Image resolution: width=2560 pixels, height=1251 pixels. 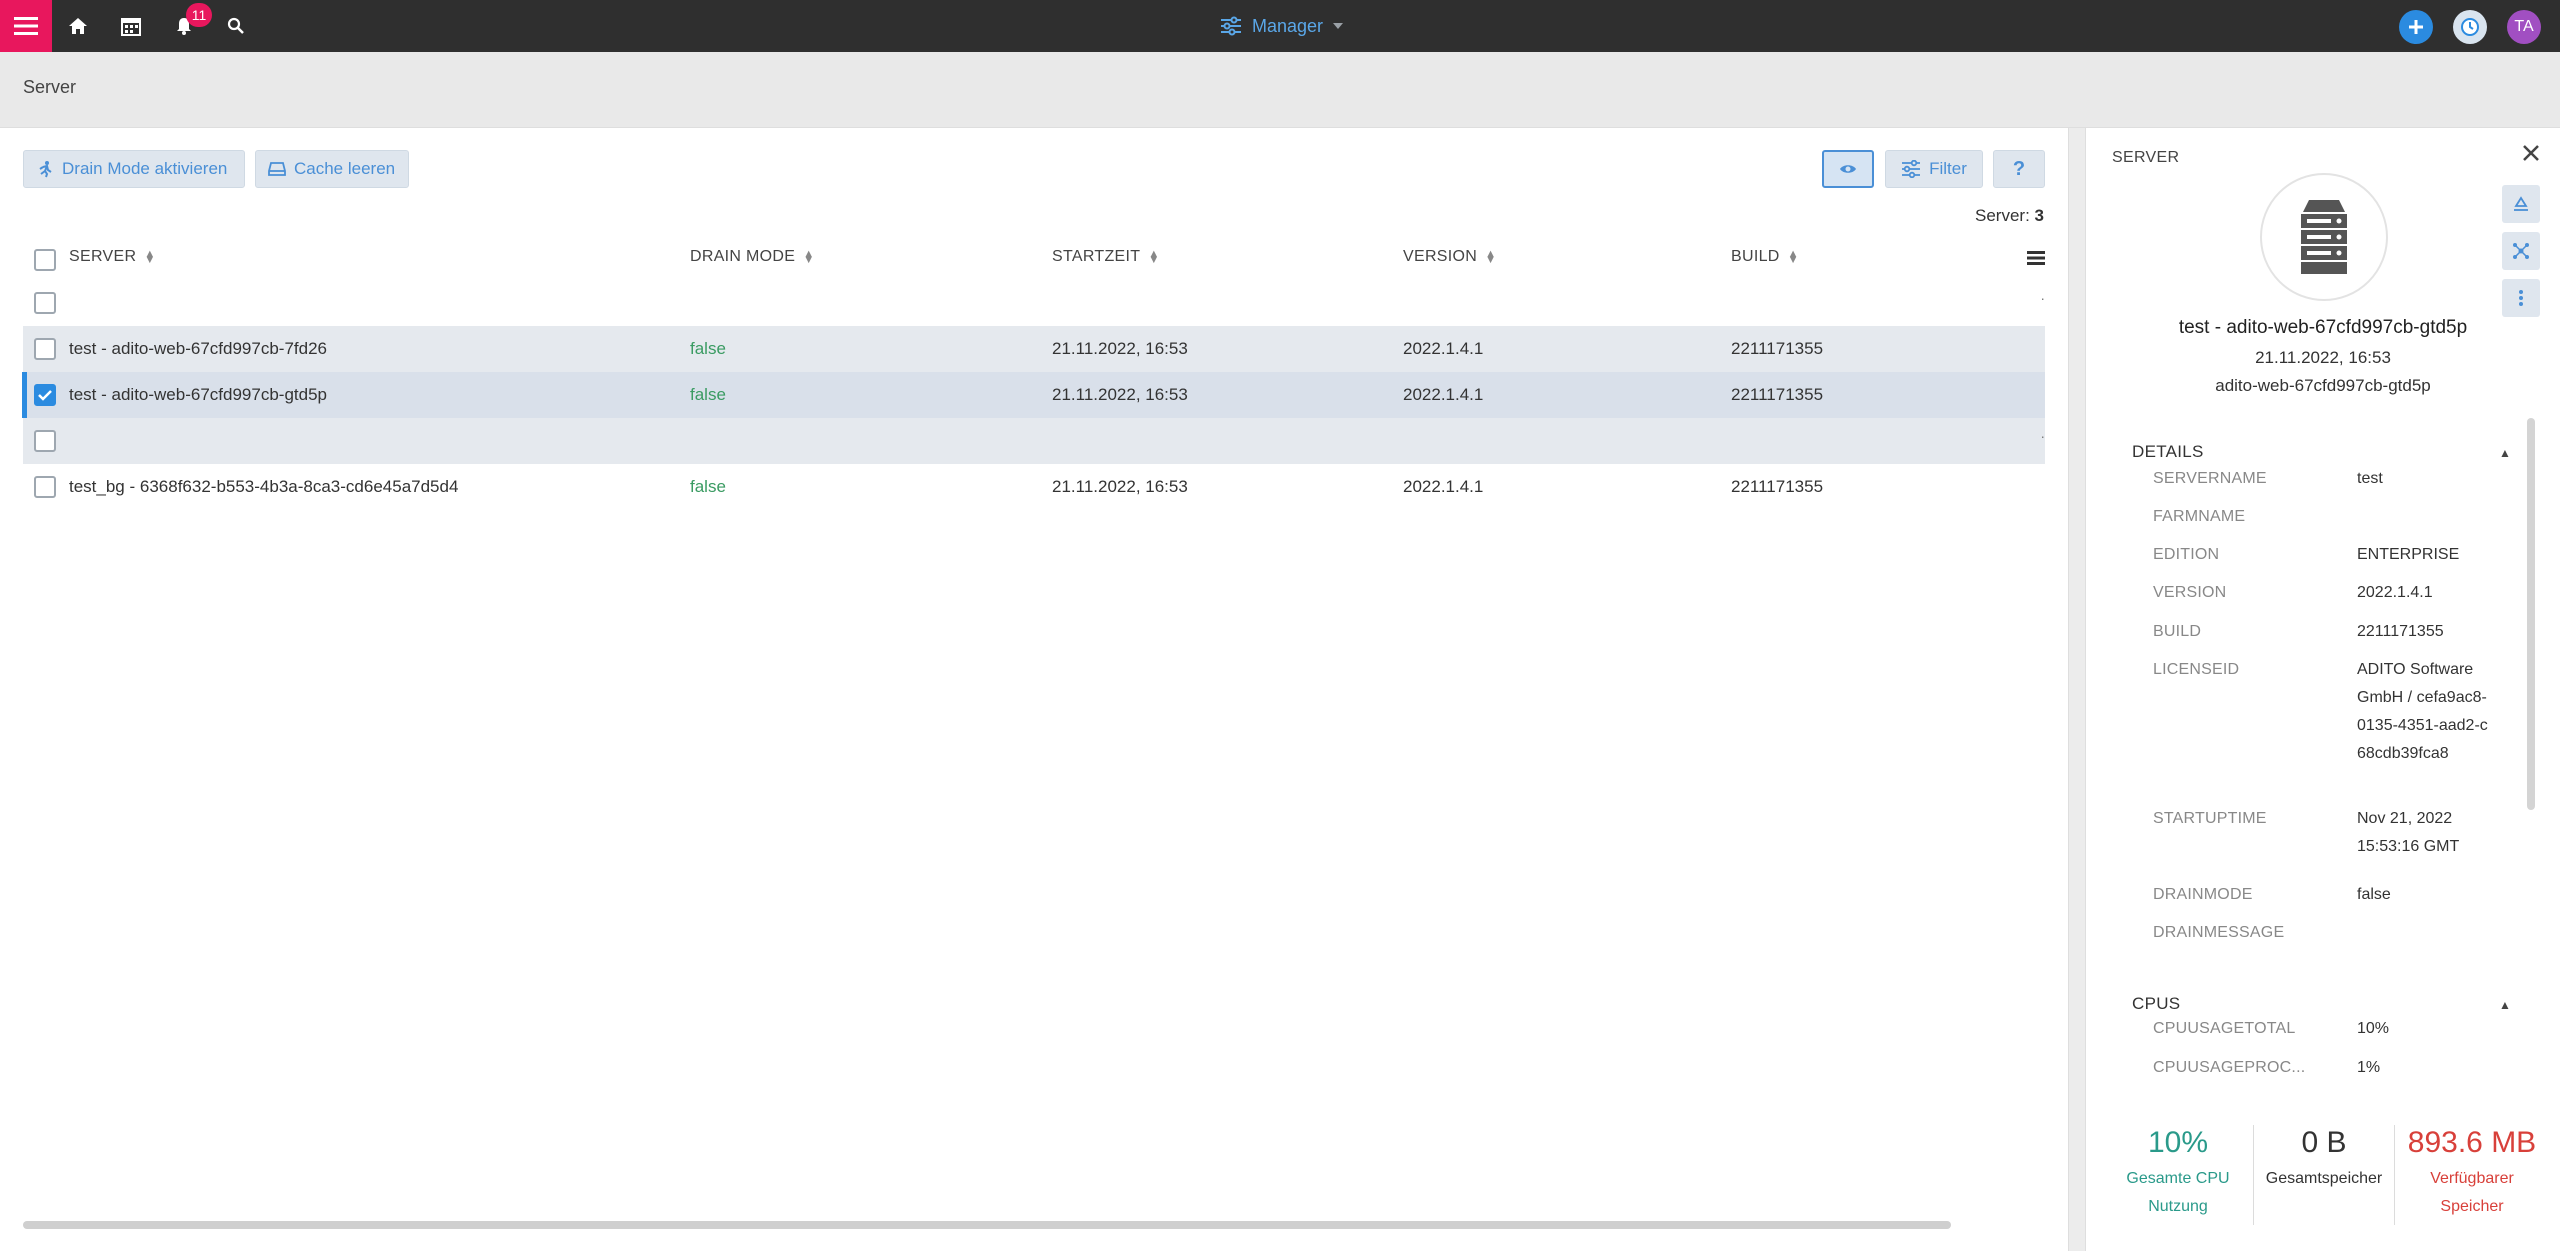 I want to click on server-count: Server: 3, so click(x=2009, y=216).